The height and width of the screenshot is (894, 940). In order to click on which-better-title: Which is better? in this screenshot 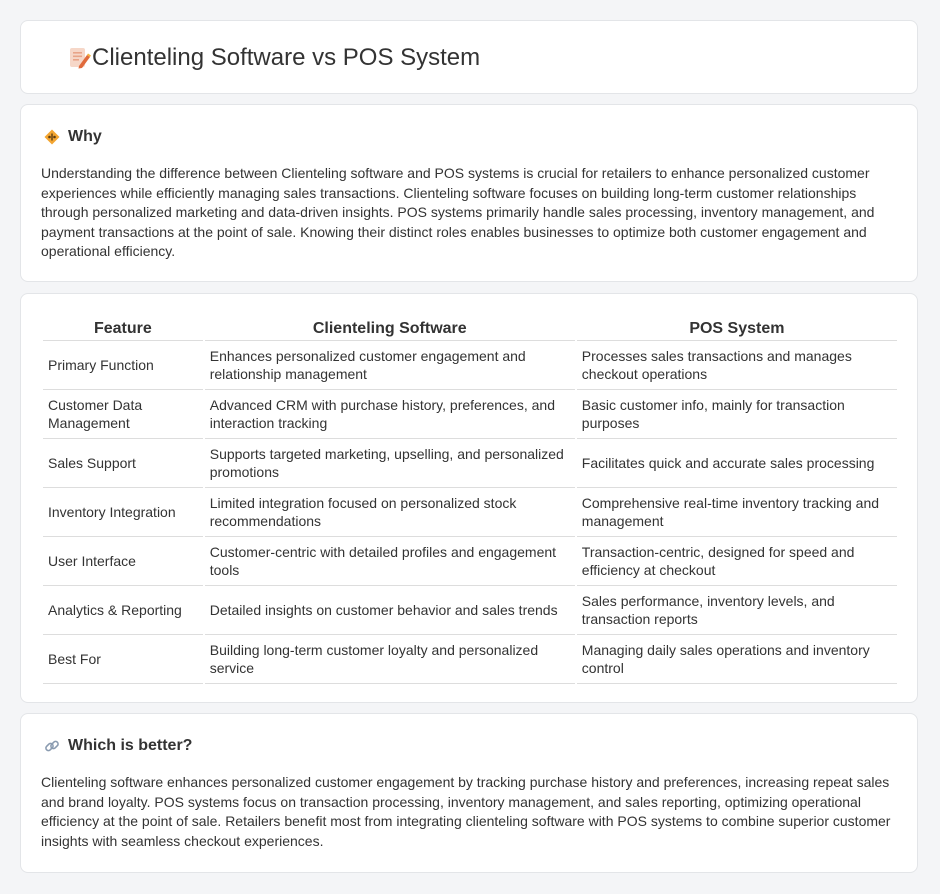, I will do `click(130, 745)`.